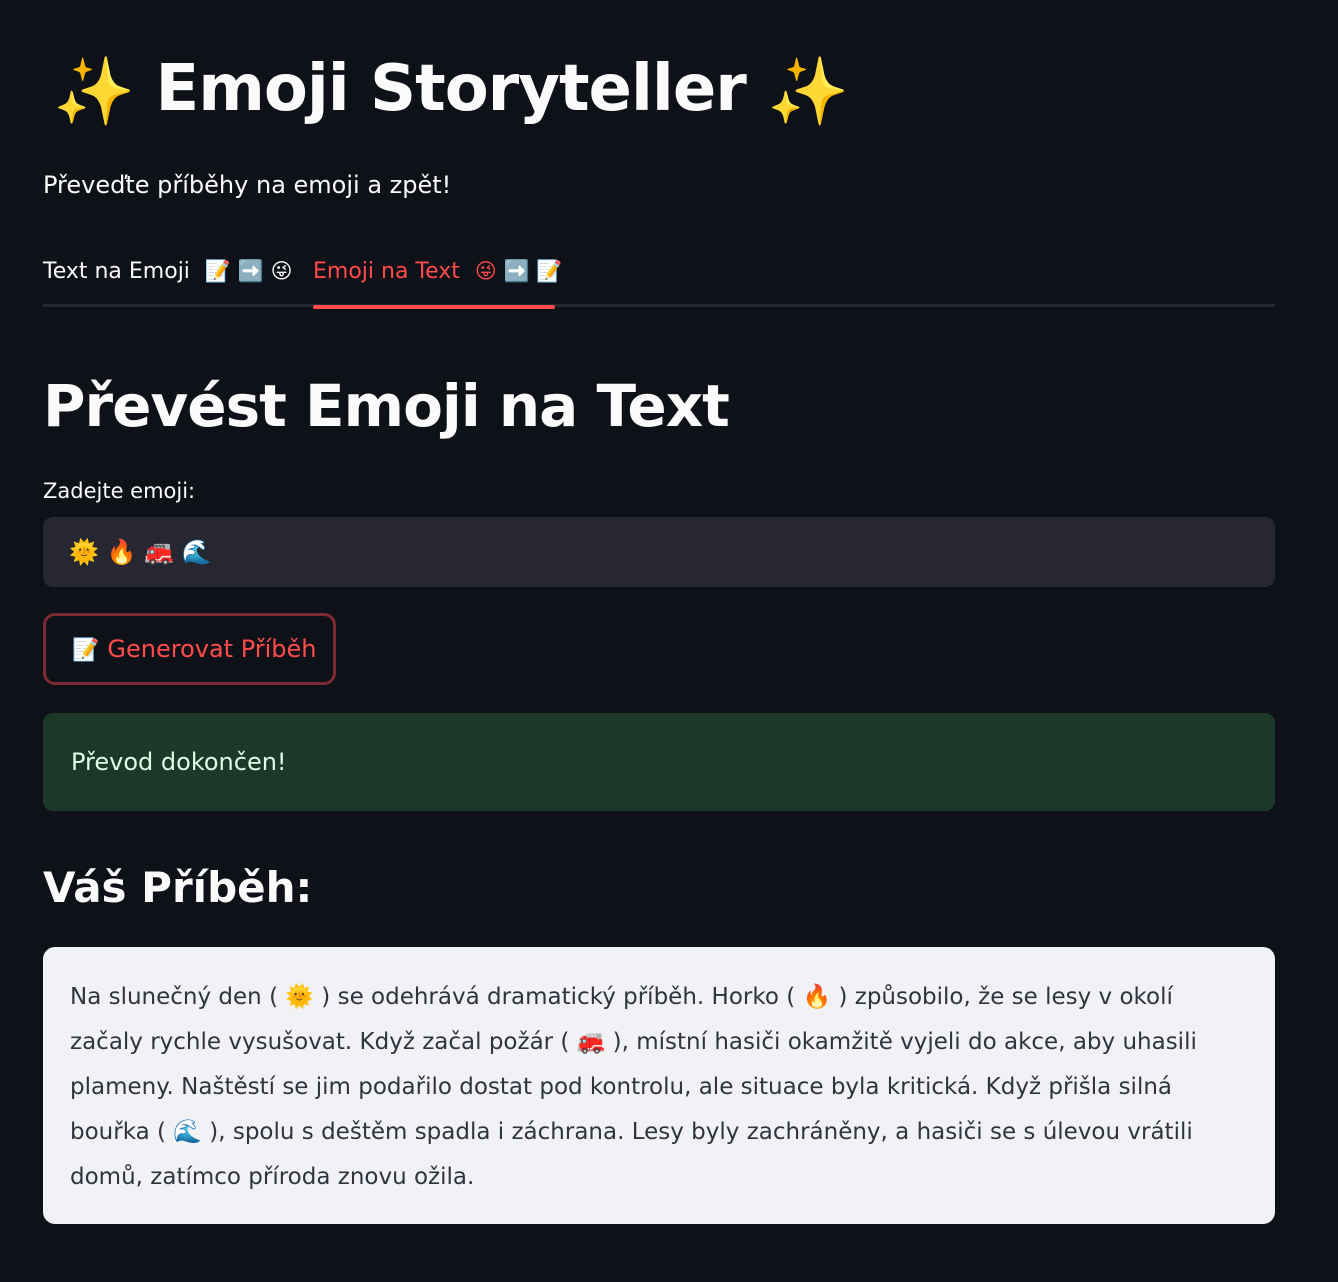 This screenshot has height=1282, width=1338. Describe the element at coordinates (386, 406) in the screenshot. I see `section-title: Převést Emoji na Text` at that location.